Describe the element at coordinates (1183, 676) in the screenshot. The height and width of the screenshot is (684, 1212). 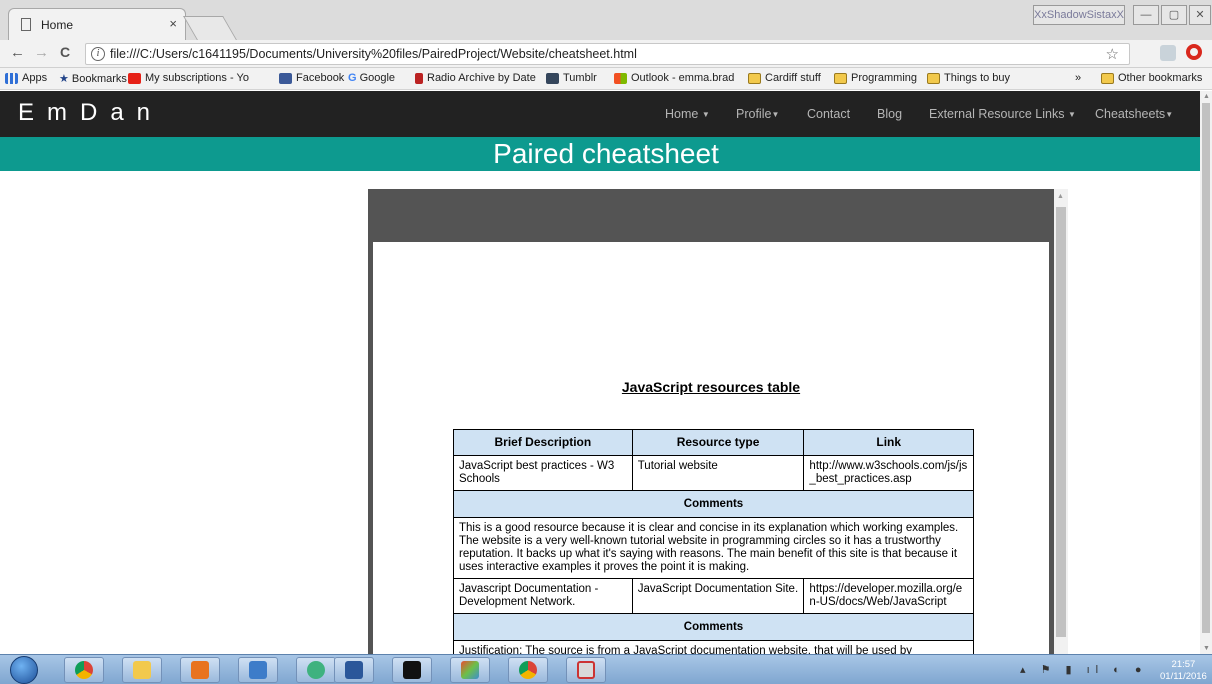
I see `clock-date: 01/11/2016` at that location.